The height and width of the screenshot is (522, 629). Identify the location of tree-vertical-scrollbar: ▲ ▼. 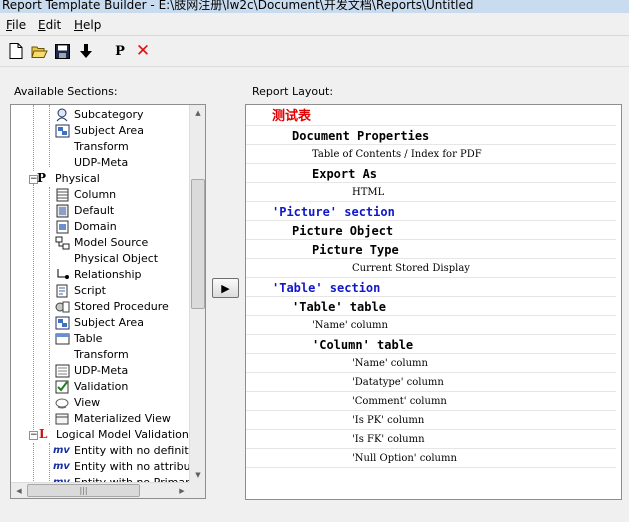
(197, 294).